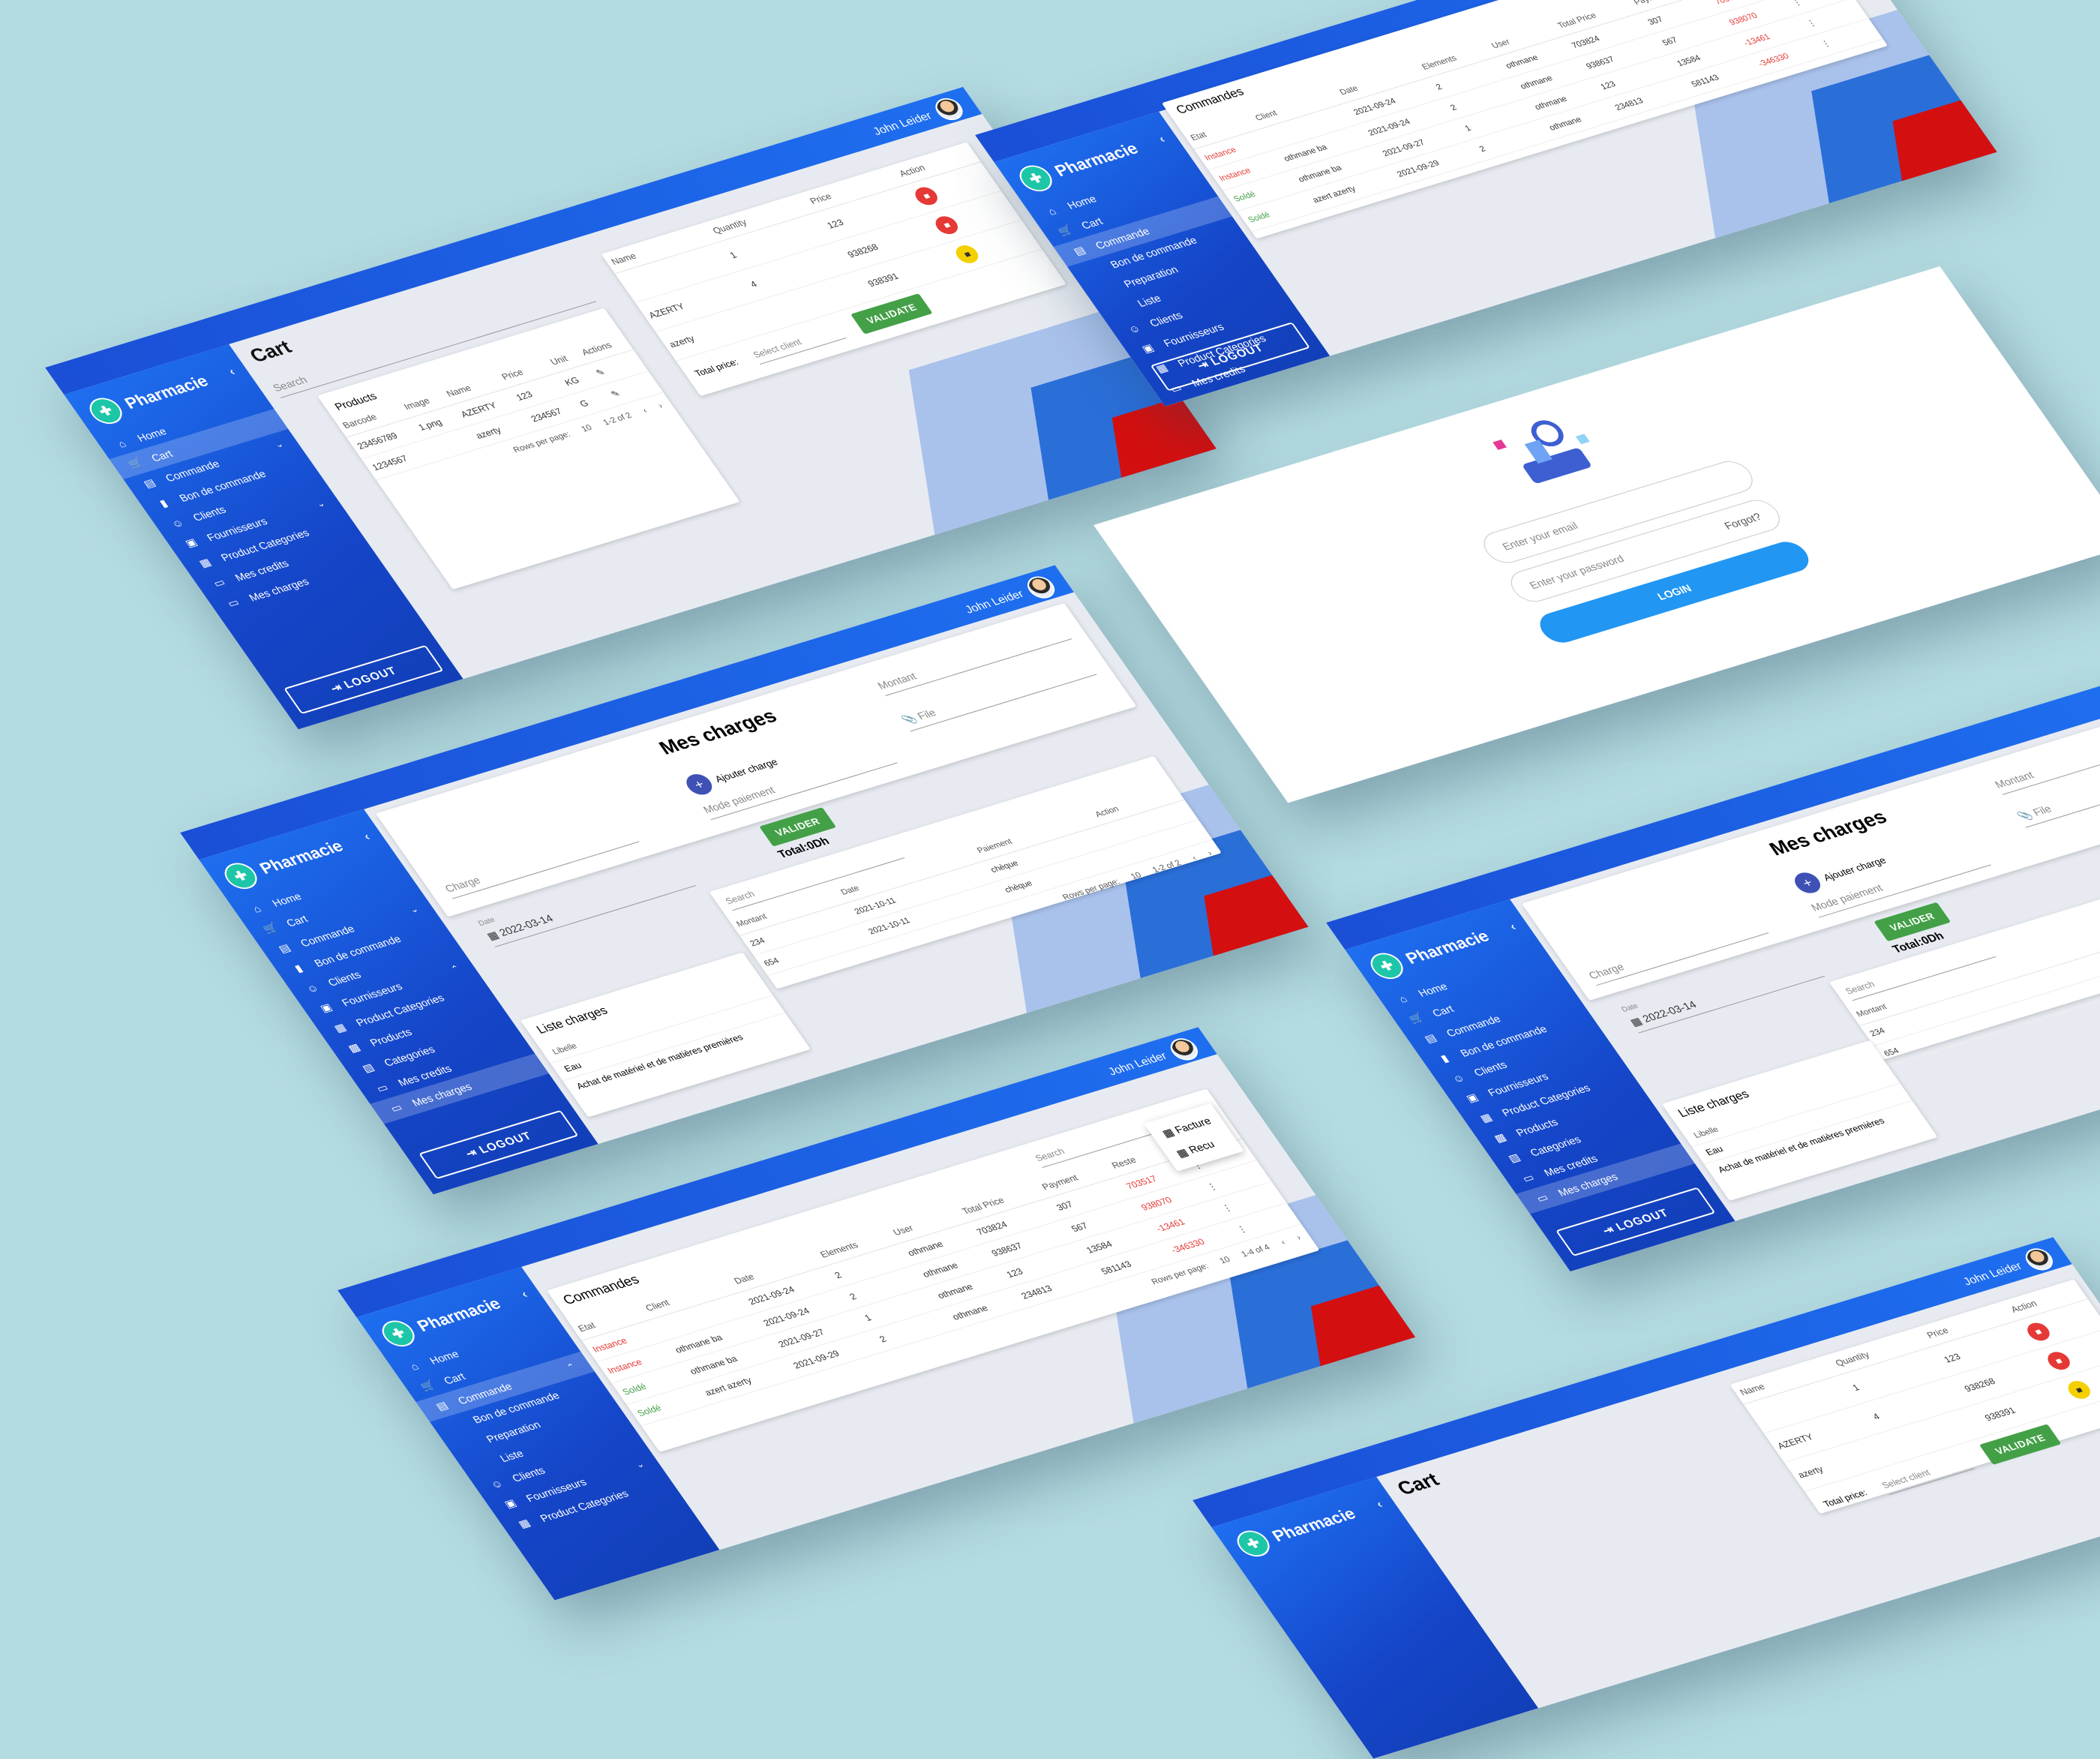 The height and width of the screenshot is (1759, 2100). I want to click on login-illustration-icon, so click(1551, 452).